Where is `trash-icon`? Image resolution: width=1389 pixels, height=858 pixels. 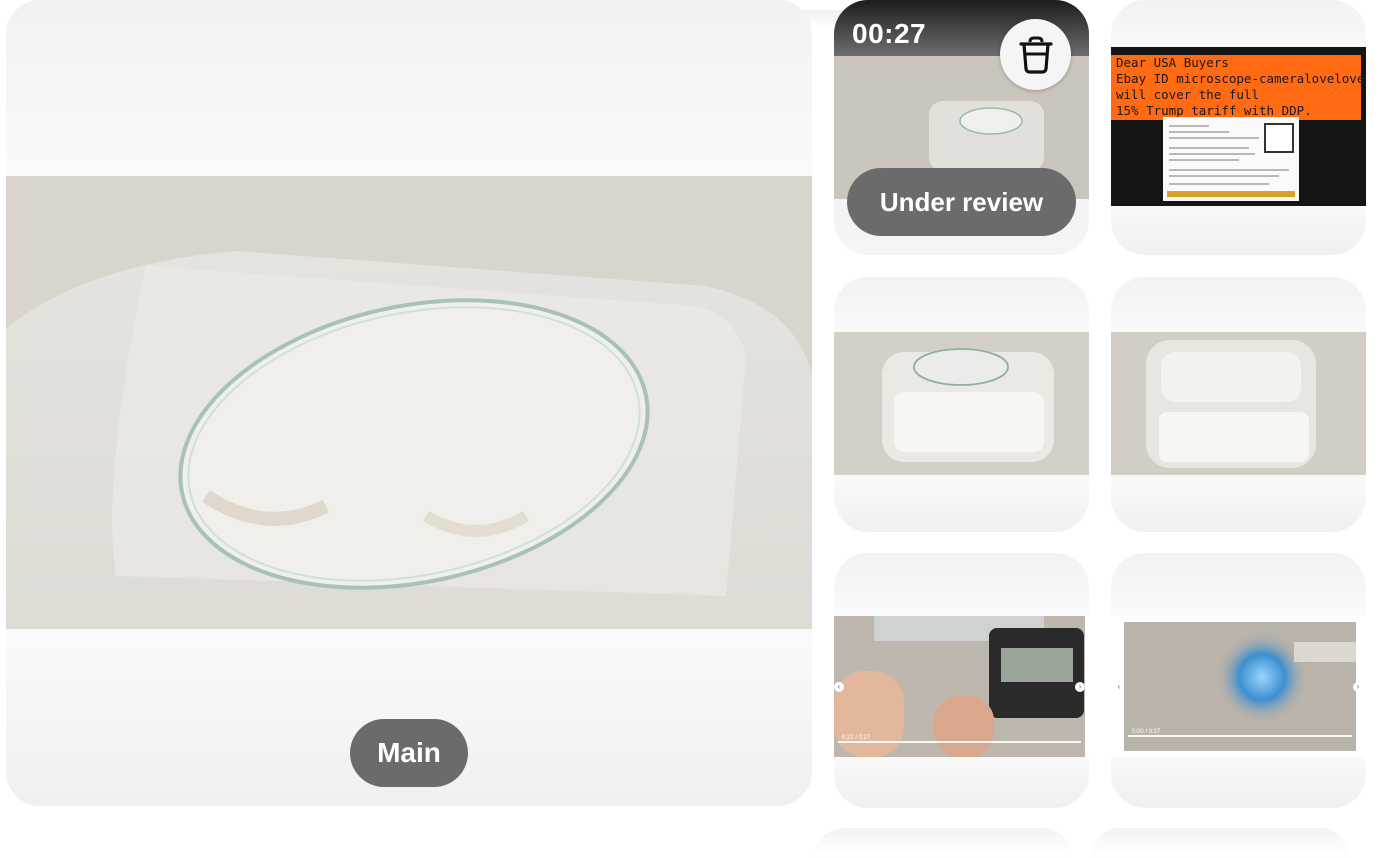 trash-icon is located at coordinates (1035, 55).